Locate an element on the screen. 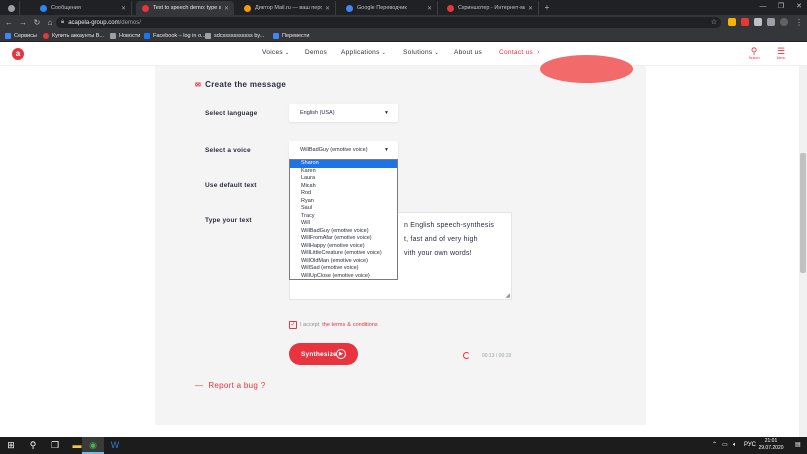 The image size is (807, 454). back-icon: ← is located at coordinates (9, 22).